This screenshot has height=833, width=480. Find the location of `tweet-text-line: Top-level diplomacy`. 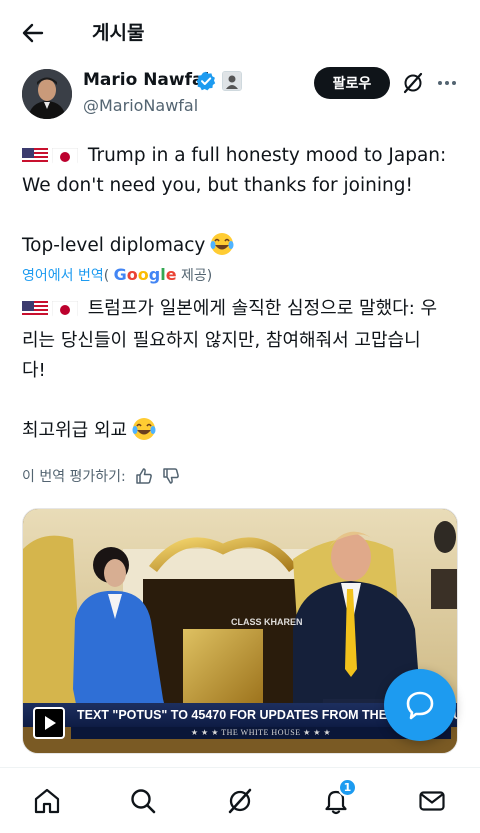

tweet-text-line: Top-level diplomacy is located at coordinates (128, 246).